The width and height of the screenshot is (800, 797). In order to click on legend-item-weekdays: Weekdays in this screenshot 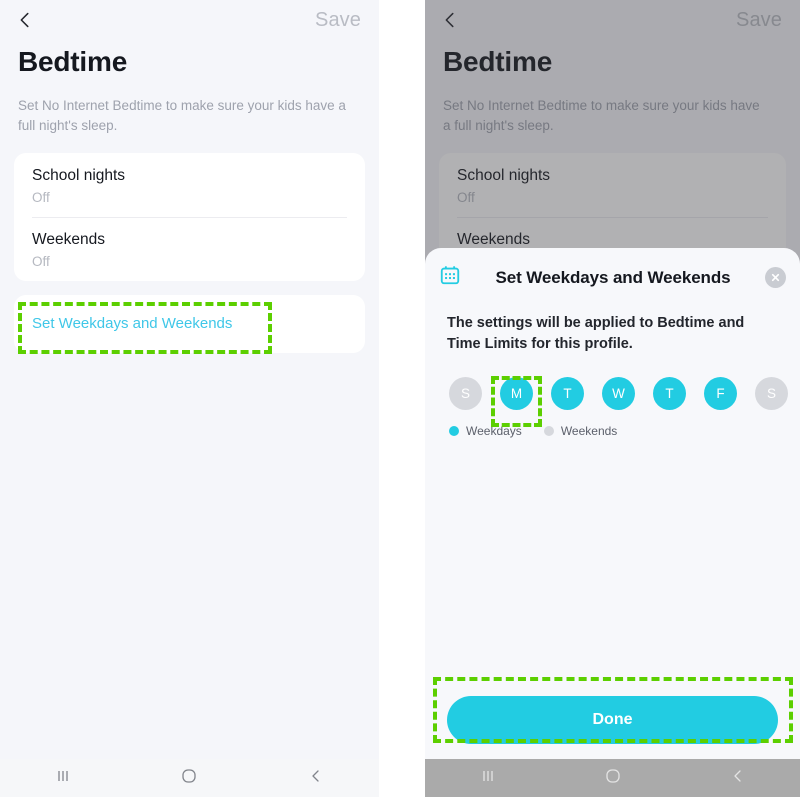, I will do `click(485, 431)`.